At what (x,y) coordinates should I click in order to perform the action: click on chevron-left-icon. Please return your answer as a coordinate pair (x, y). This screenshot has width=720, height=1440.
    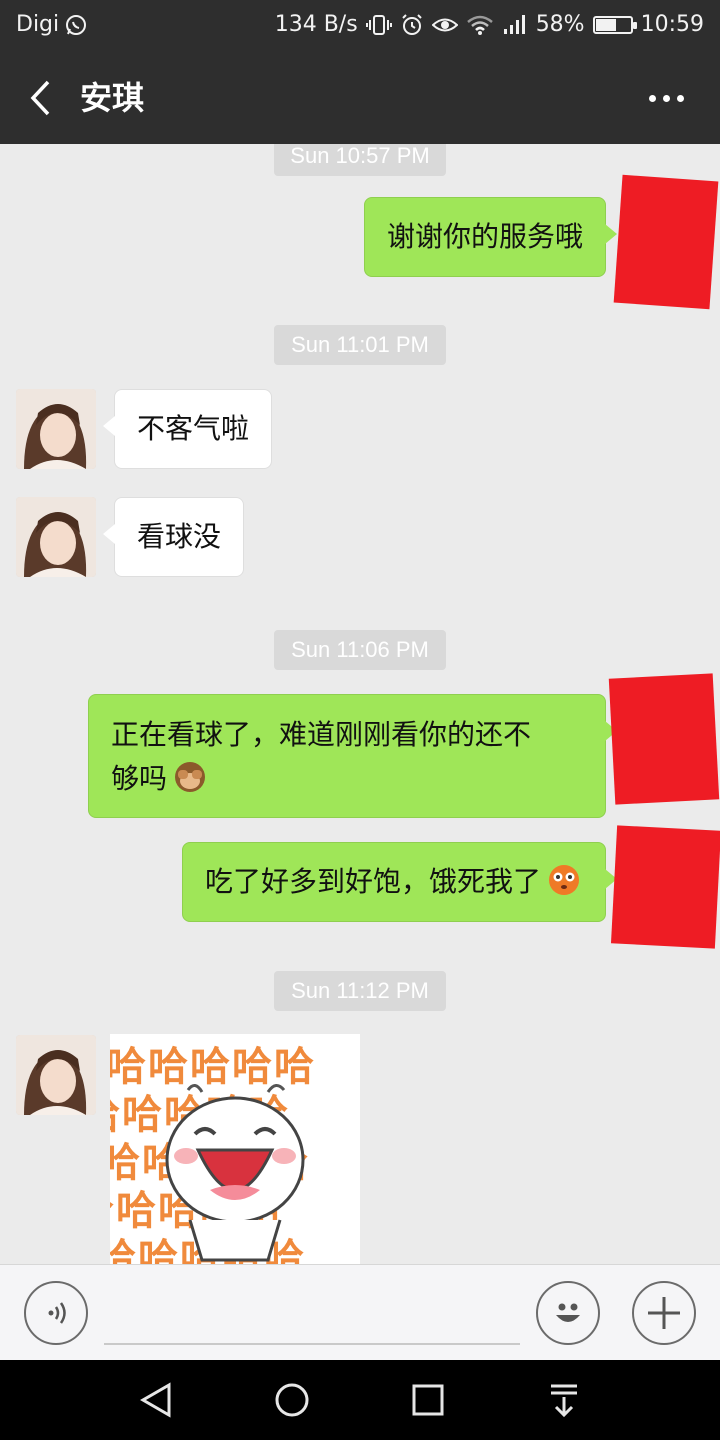
    Looking at the image, I should click on (40, 98).